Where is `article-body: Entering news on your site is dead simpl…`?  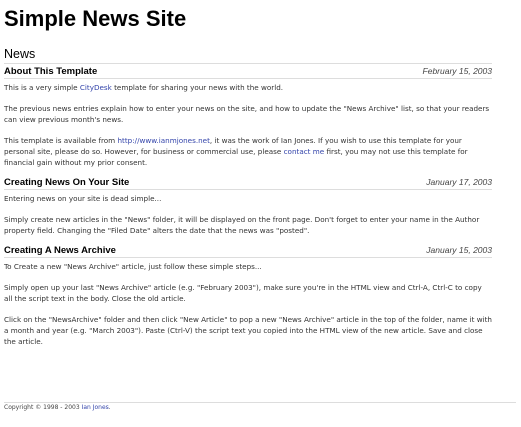 article-body: Entering news on your site is dead simpl… is located at coordinates (248, 214).